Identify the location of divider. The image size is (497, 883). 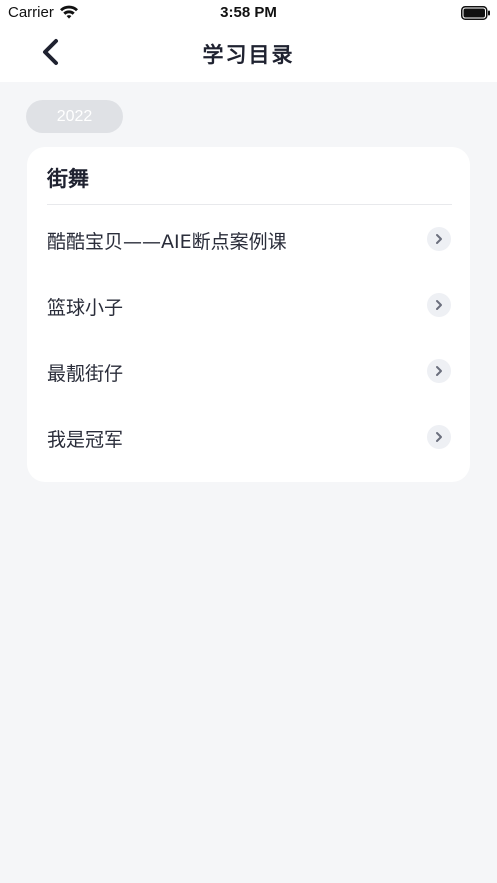
(249, 204).